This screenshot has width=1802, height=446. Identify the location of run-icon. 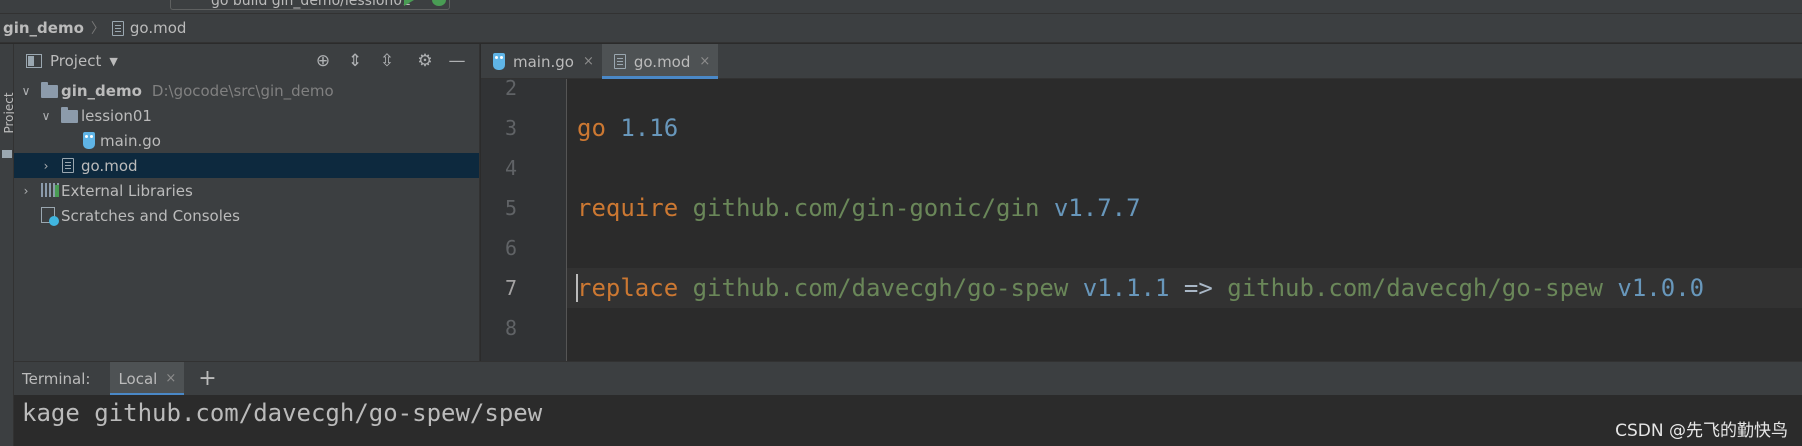
(409, 3).